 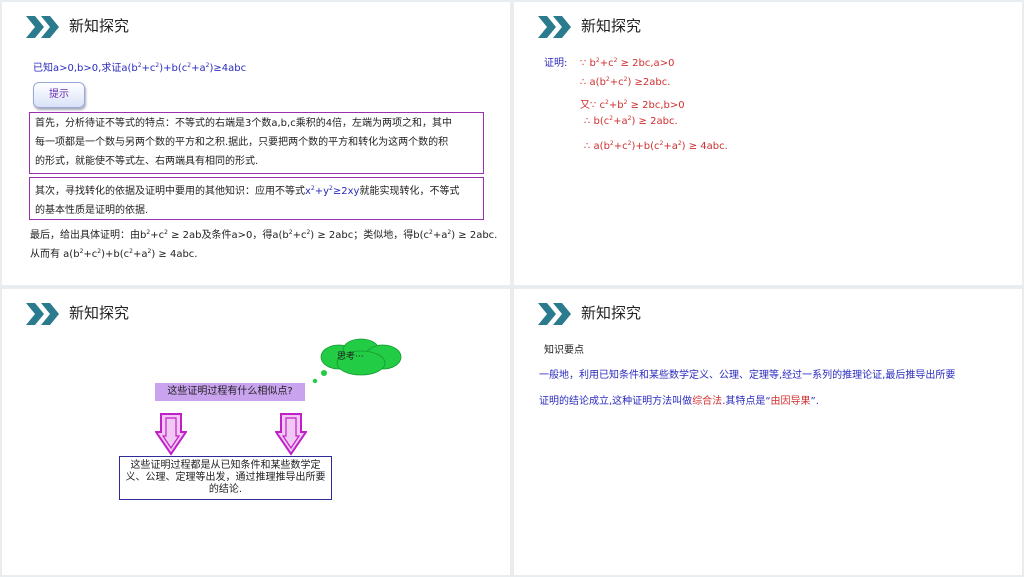 What do you see at coordinates (625, 82) in the screenshot?
I see `proof-line: ∴ a(b2+c2) ≥2abc.` at bounding box center [625, 82].